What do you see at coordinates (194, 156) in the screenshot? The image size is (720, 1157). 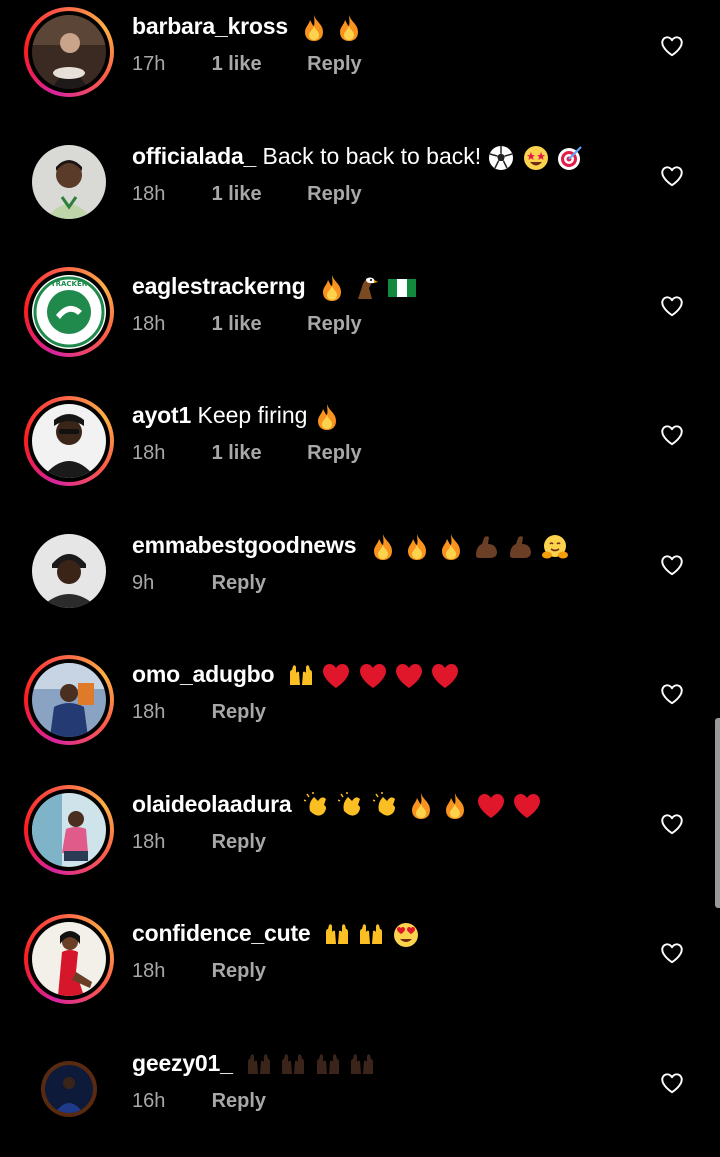 I see `username: officialada_` at bounding box center [194, 156].